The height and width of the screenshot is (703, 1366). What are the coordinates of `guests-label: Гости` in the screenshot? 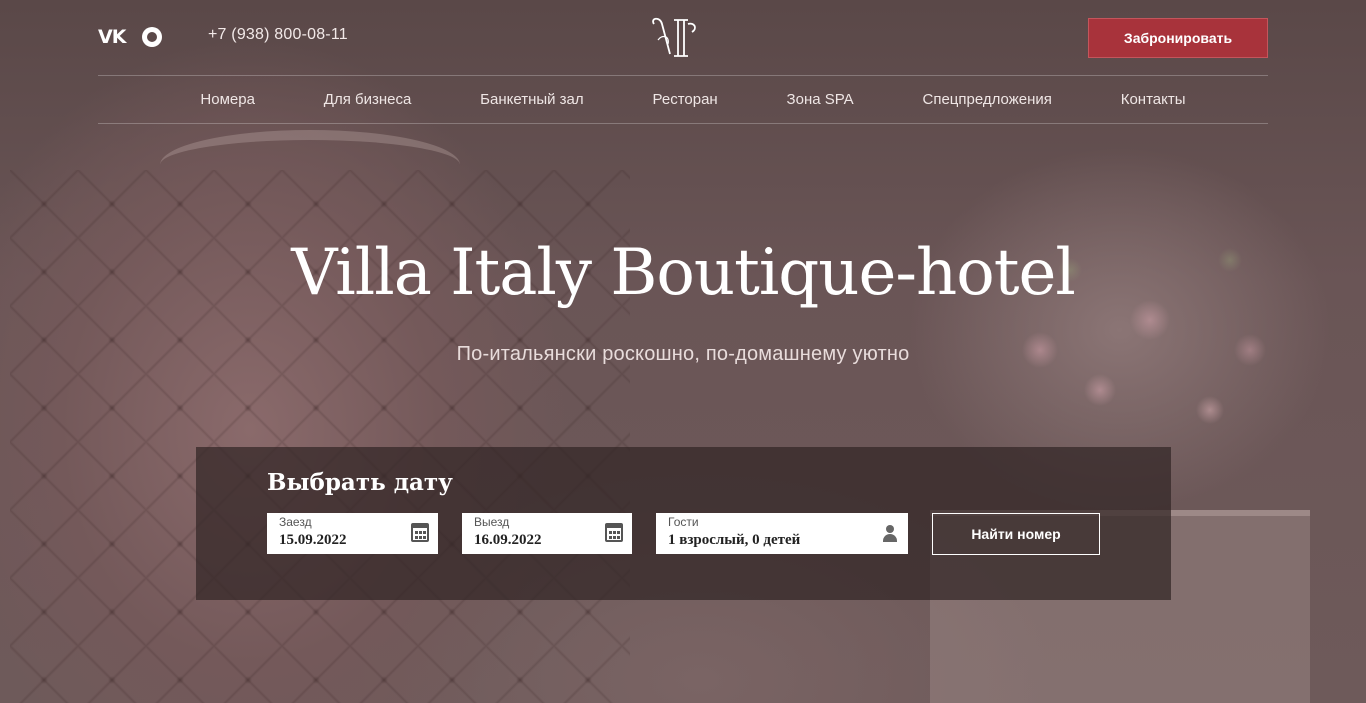 It's located at (683, 522).